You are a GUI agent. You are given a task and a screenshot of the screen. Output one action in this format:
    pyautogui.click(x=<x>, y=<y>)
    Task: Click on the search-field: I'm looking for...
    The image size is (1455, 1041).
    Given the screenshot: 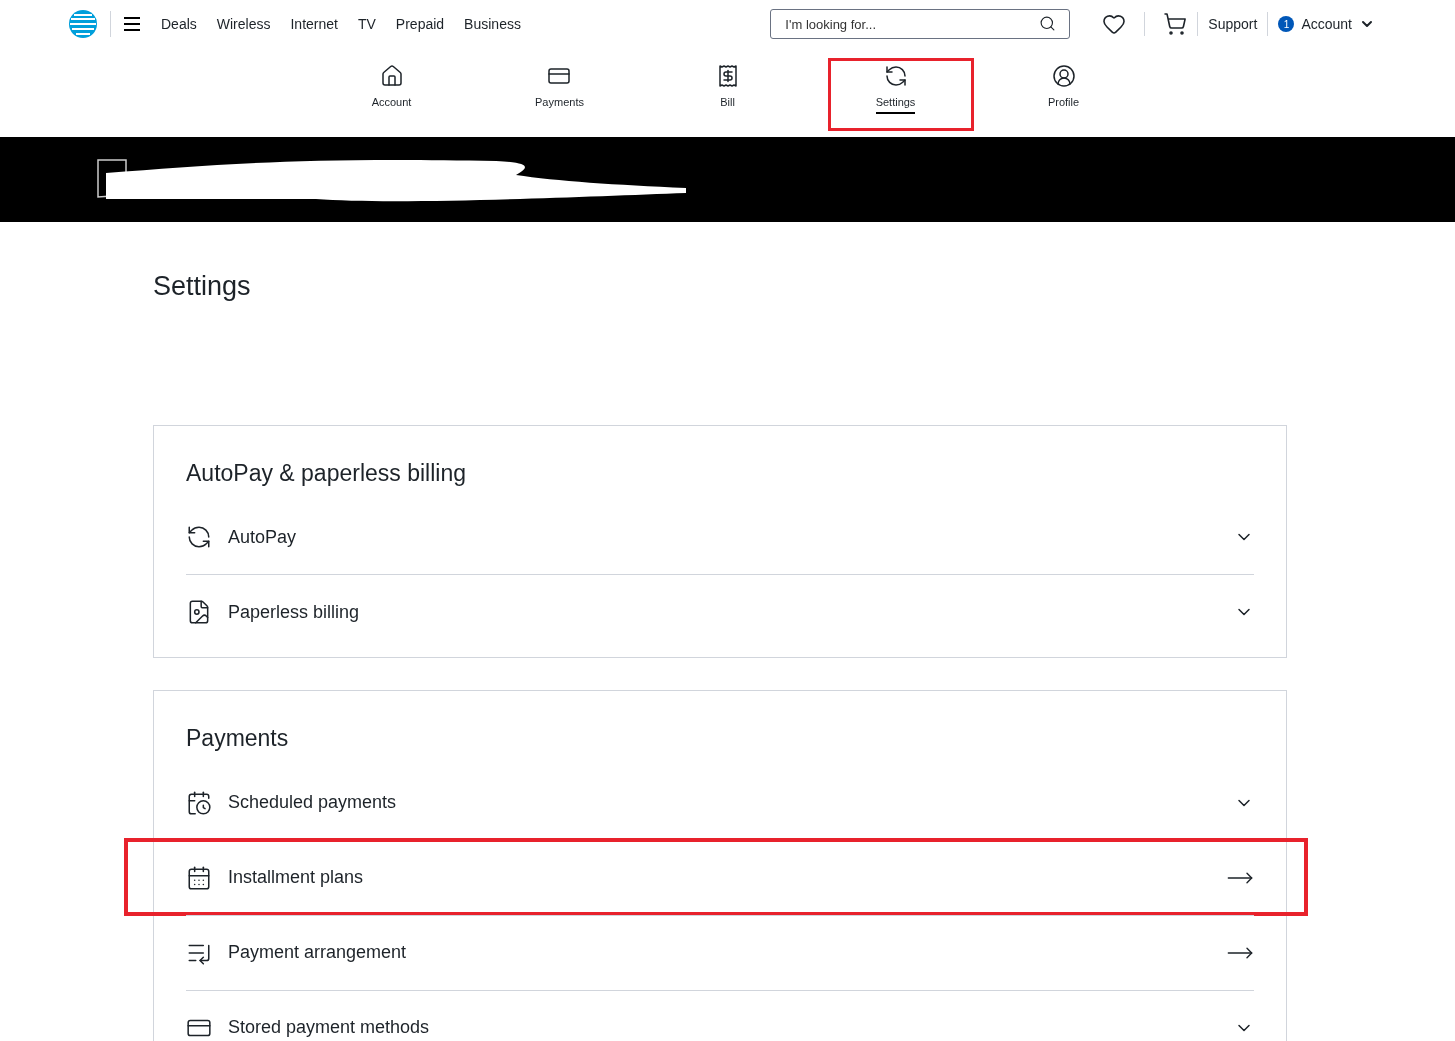 What is the action you would take?
    pyautogui.click(x=920, y=24)
    